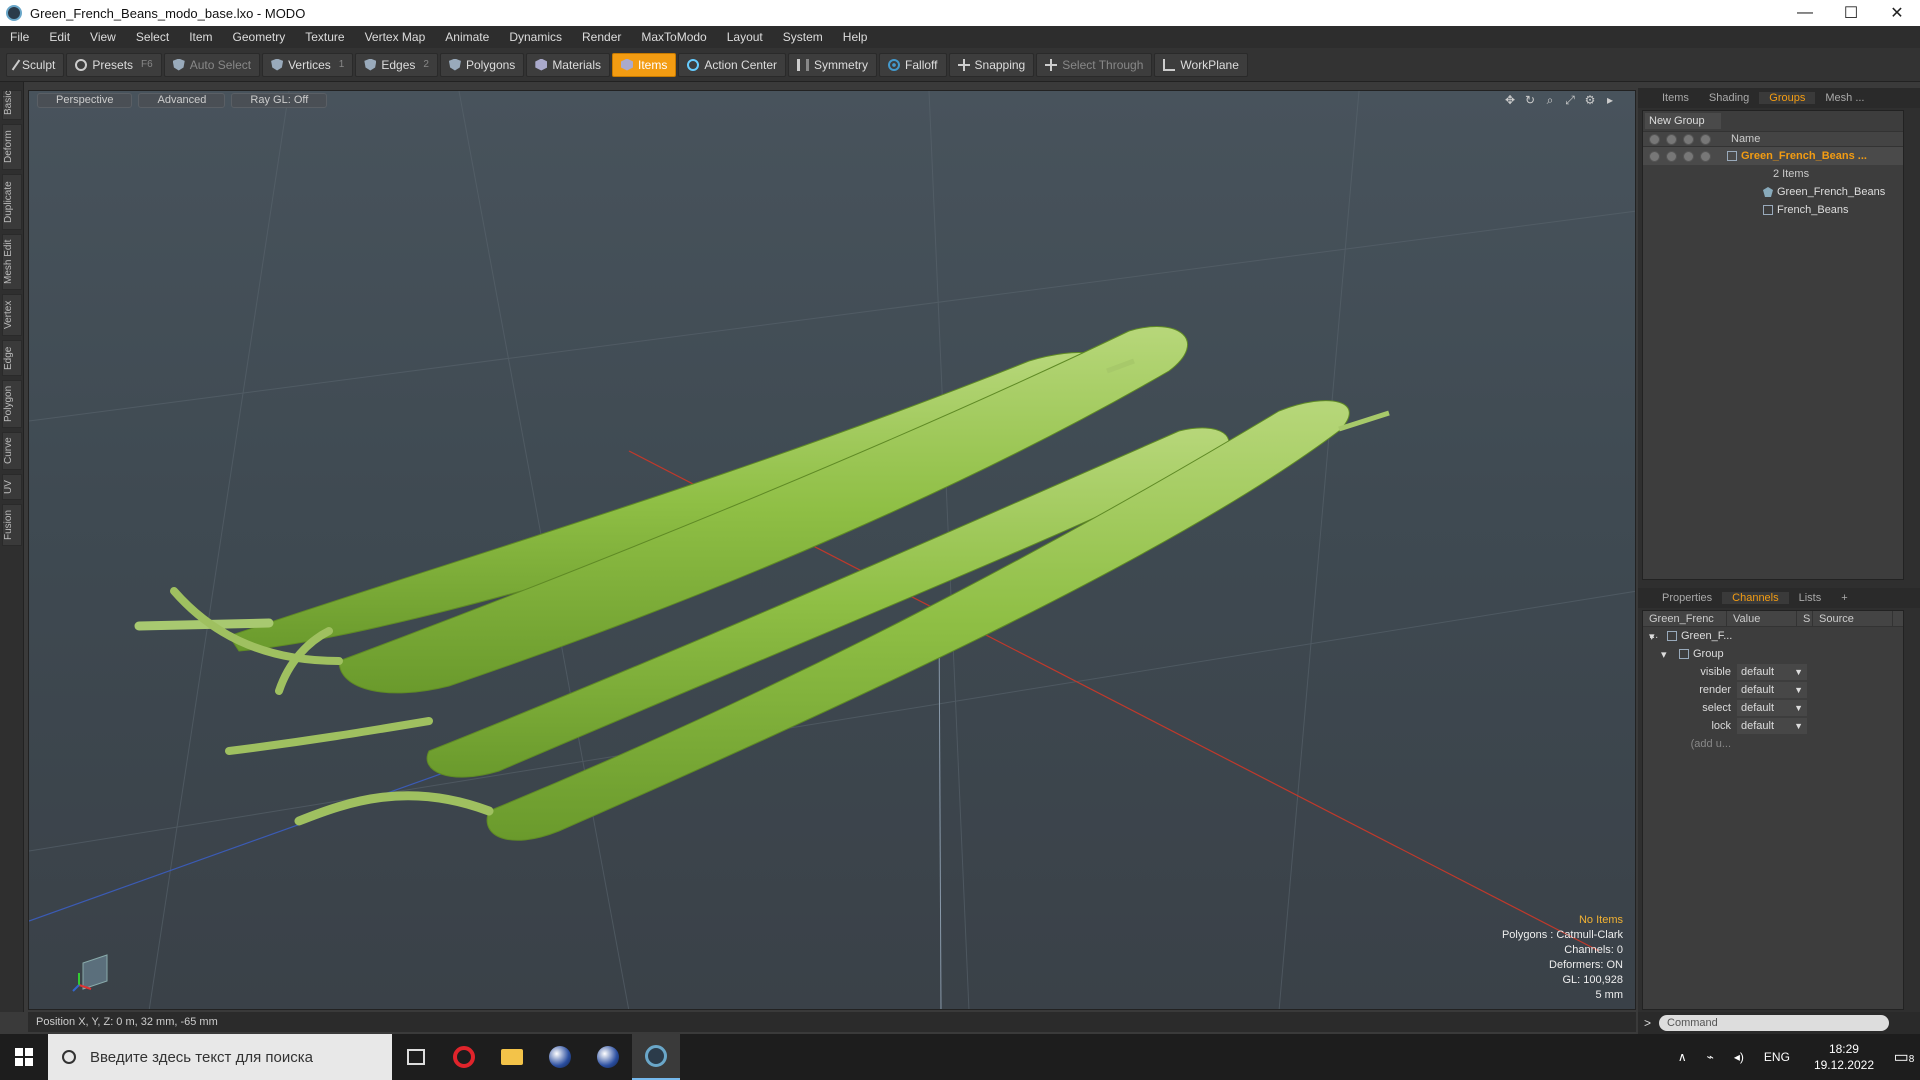 The image size is (1920, 1080). What do you see at coordinates (152, 37) in the screenshot?
I see `menu-select: Select` at bounding box center [152, 37].